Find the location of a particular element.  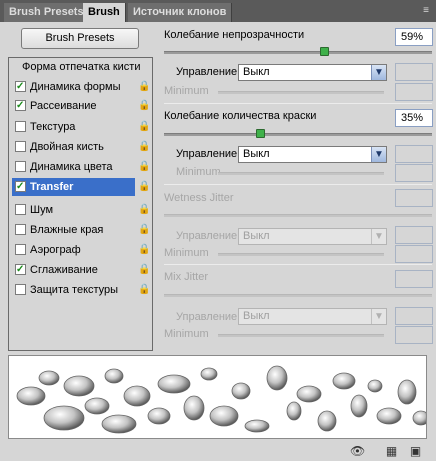

list-item-label: Рассеивание is located at coordinates (63, 106).